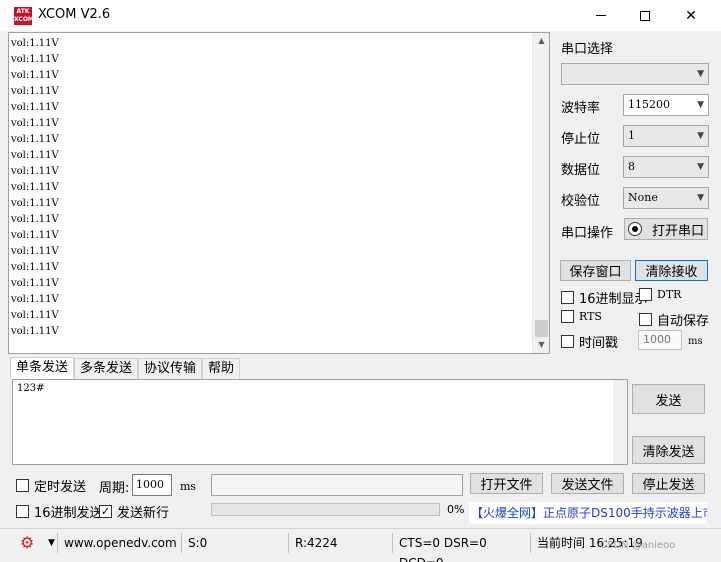  Describe the element at coordinates (666, 136) in the screenshot. I see `stop-bits-select: 1 ▼` at that location.